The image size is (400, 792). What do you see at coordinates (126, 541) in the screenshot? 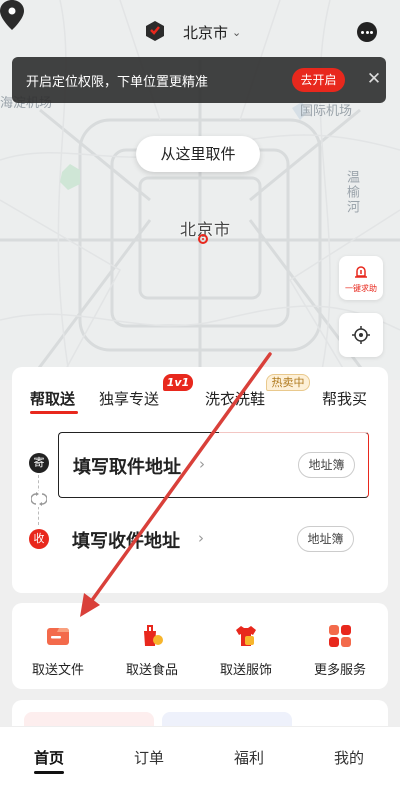
I see `delivery-address-label: 填写收件地址` at bounding box center [126, 541].